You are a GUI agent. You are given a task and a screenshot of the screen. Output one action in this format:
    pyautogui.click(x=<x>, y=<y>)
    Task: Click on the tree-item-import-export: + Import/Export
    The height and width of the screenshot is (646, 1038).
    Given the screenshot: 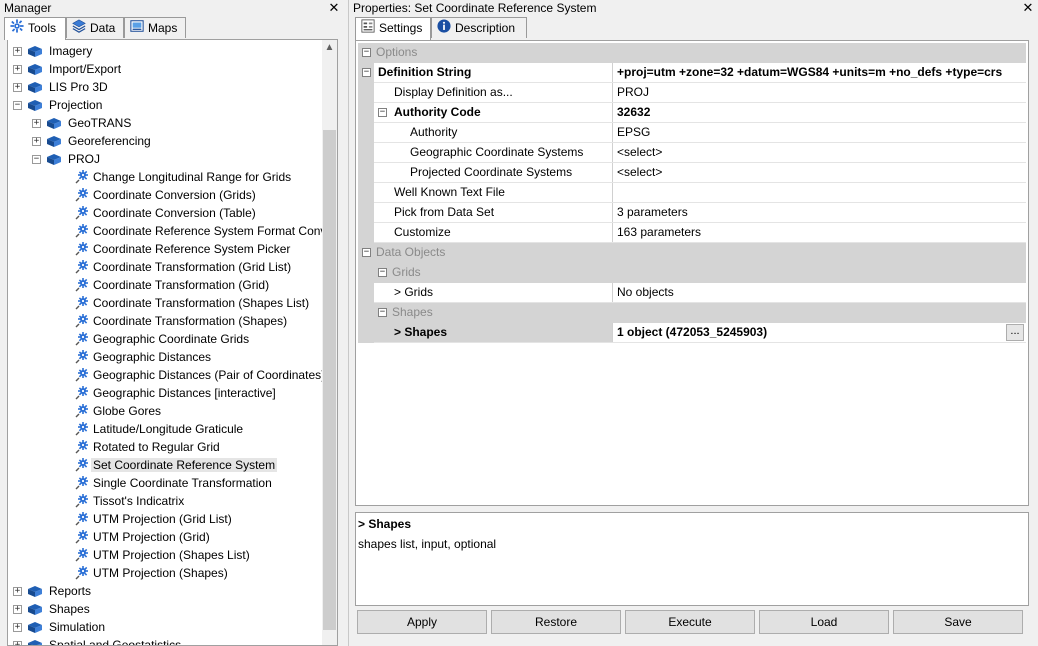 What is the action you would take?
    pyautogui.click(x=166, y=69)
    